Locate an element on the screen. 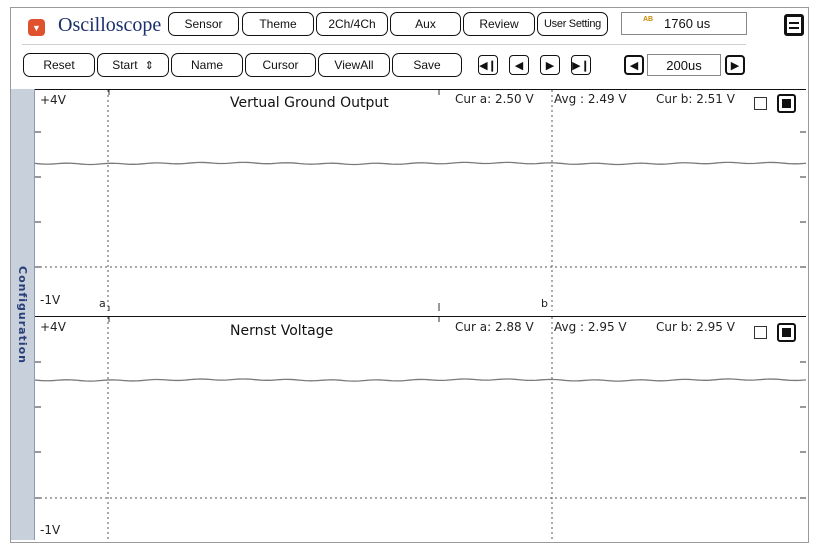 The image size is (816, 549). channel-2-checkbox is located at coordinates (760, 332).